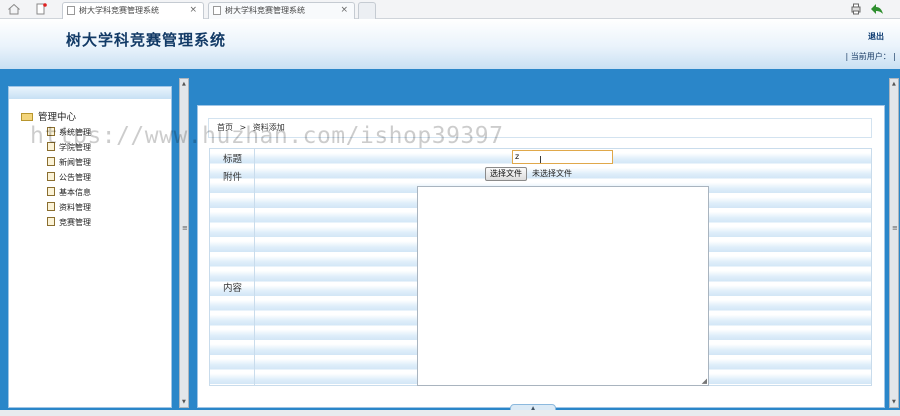 This screenshot has height=416, width=900. Describe the element at coordinates (75, 207) in the screenshot. I see `sidebar-item-label: 资料管理` at that location.